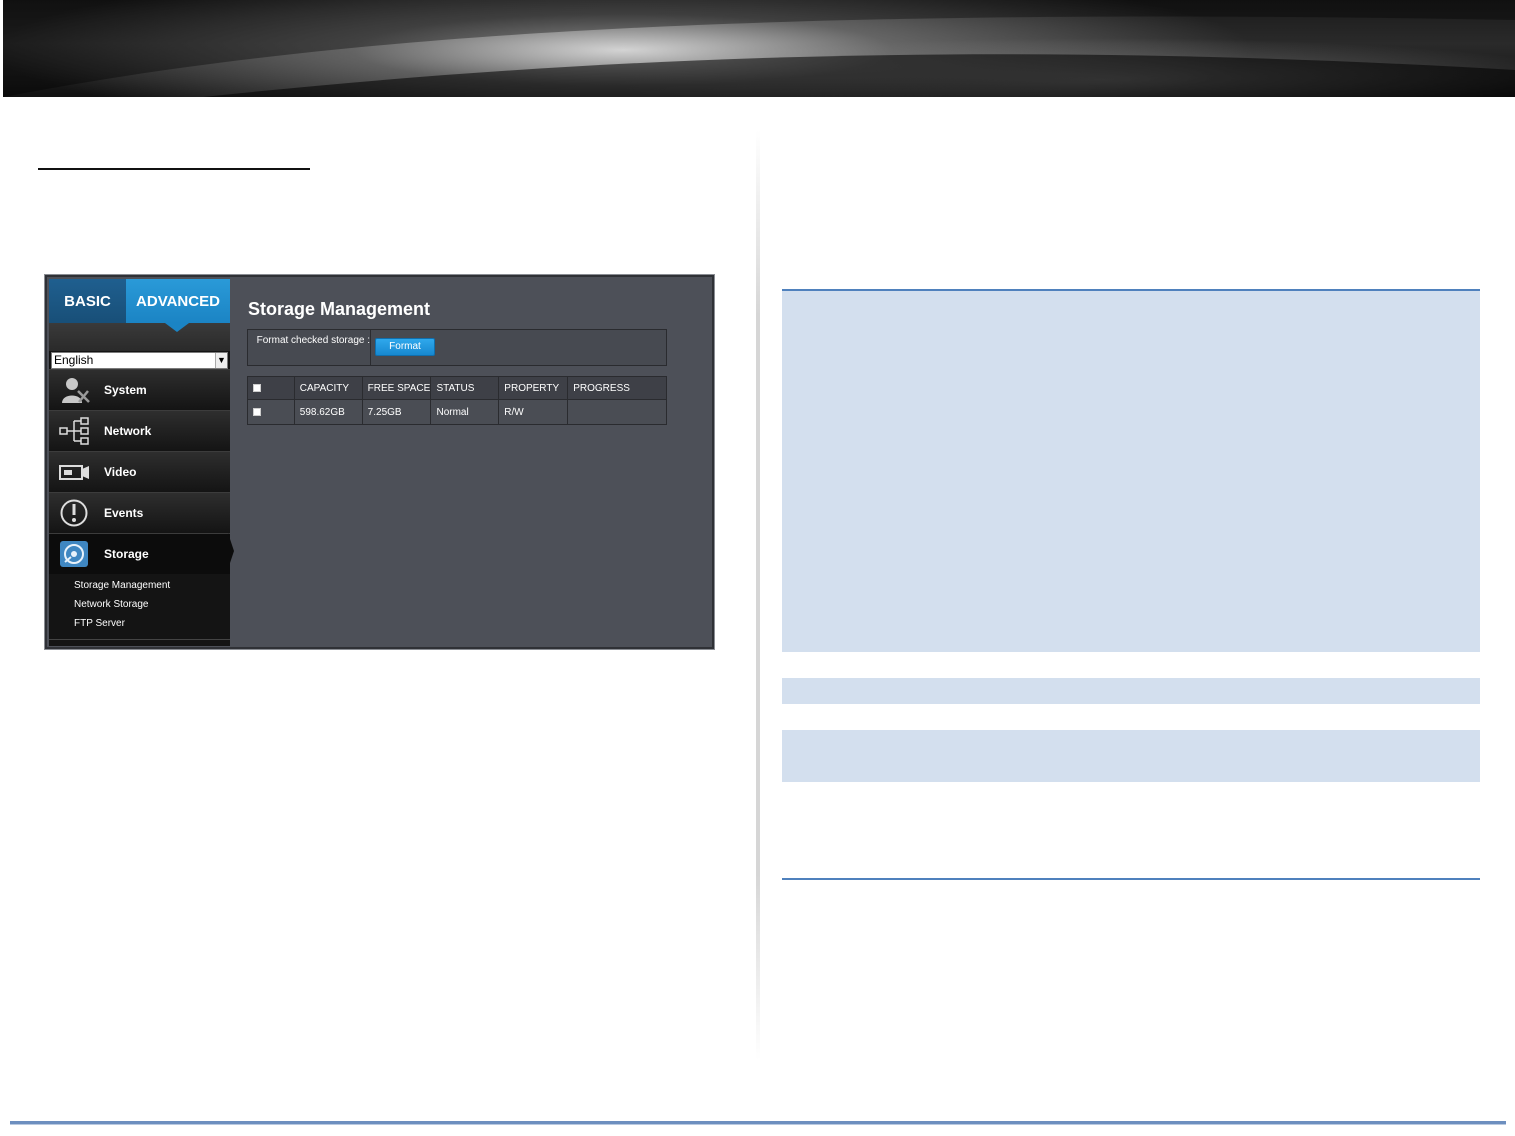  Describe the element at coordinates (533, 412) in the screenshot. I see `property-cell: R/W` at that location.